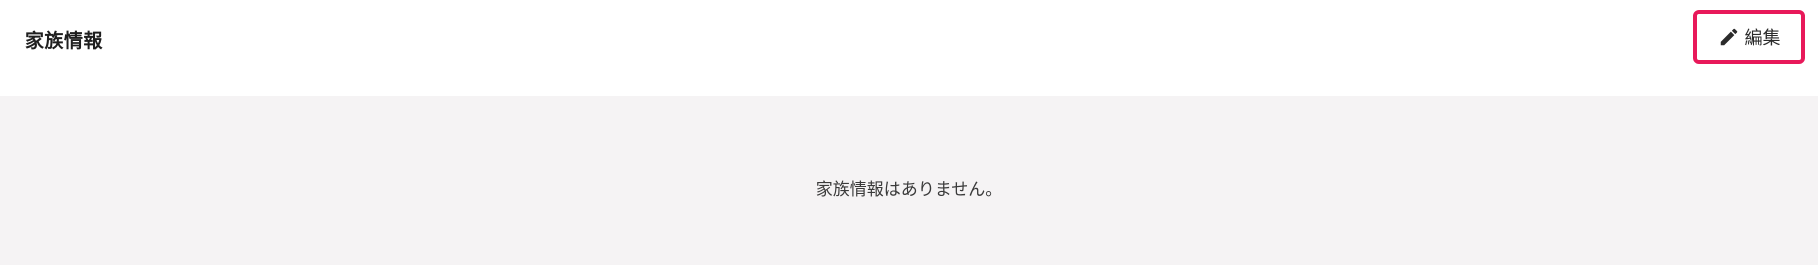 The width and height of the screenshot is (1818, 265). I want to click on pencil-icon, so click(1729, 37).